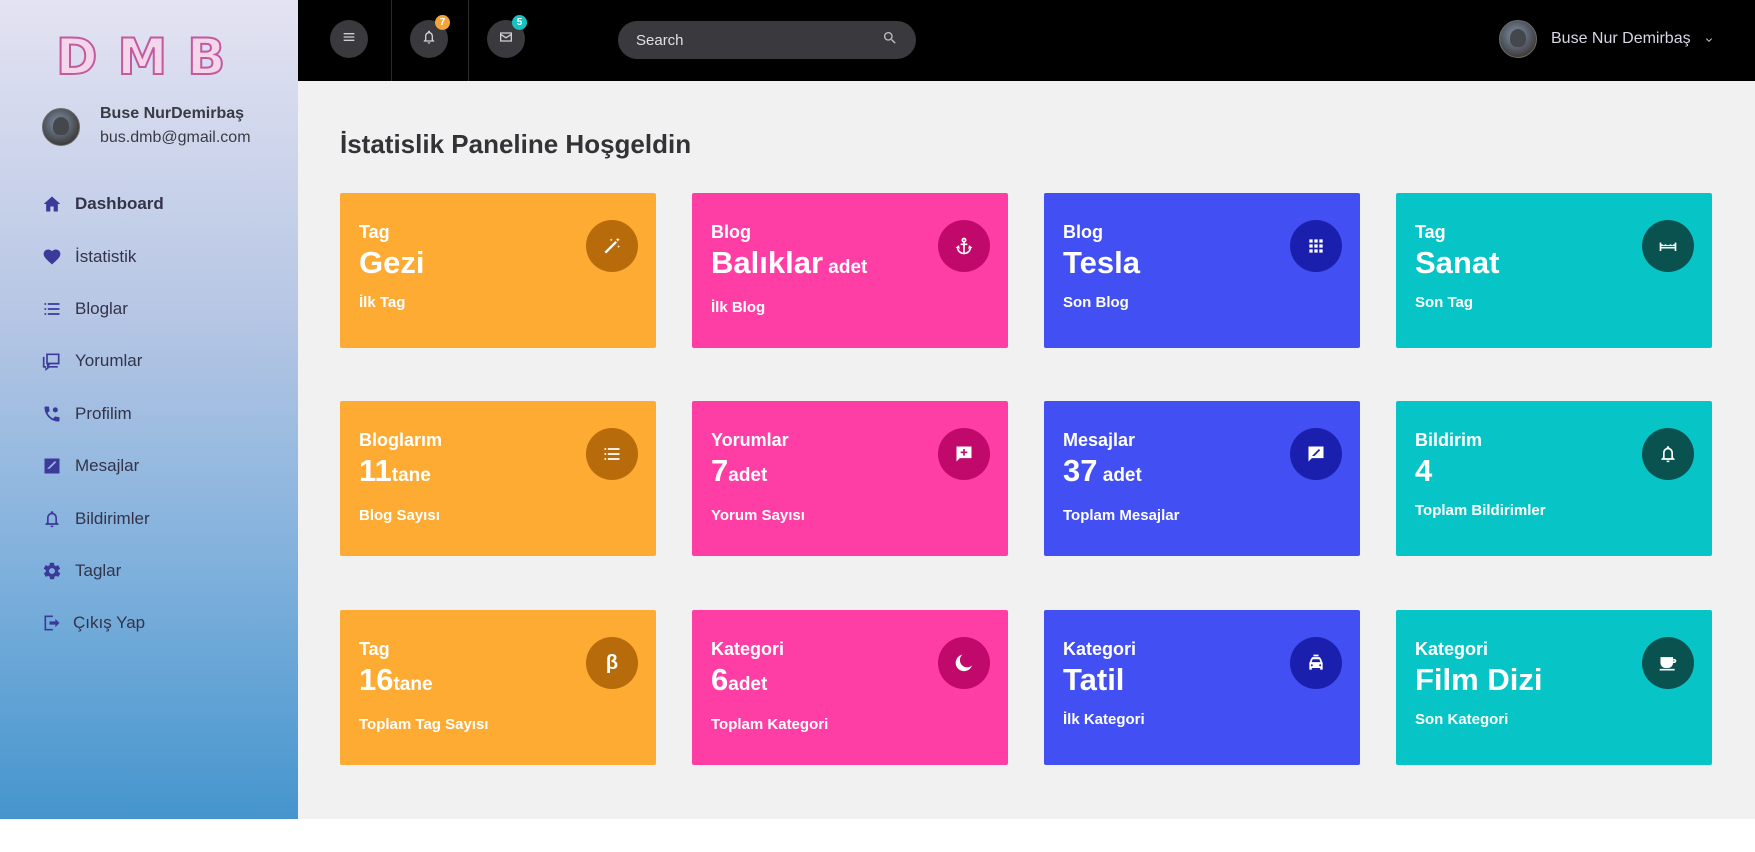 The image size is (1755, 852). What do you see at coordinates (850, 478) in the screenshot?
I see `stat-card: Yorumlar 7adet Yorum Sayısı` at bounding box center [850, 478].